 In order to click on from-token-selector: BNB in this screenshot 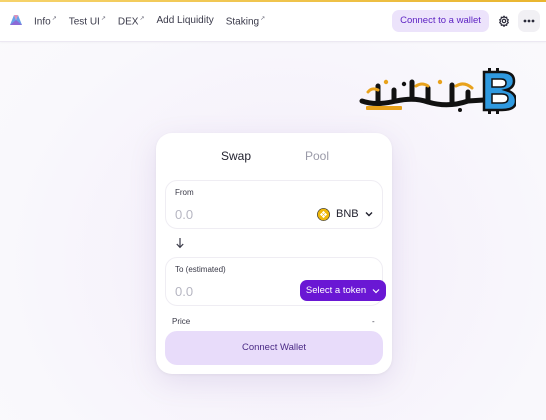, I will do `click(345, 214)`.